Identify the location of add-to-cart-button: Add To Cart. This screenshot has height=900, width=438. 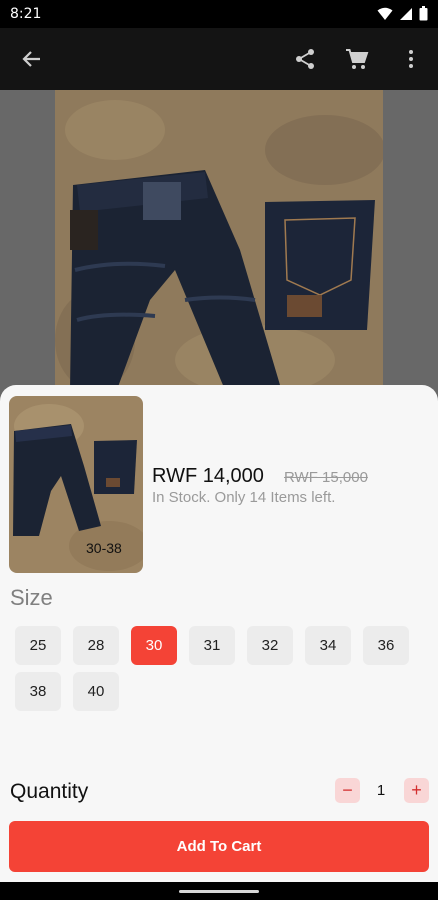
(219, 846).